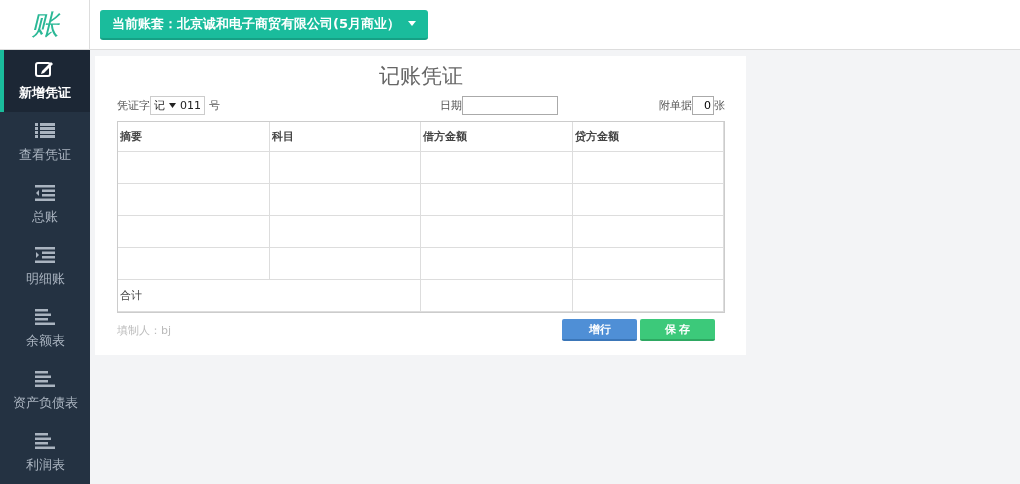 The width and height of the screenshot is (1020, 484). Describe the element at coordinates (421, 76) in the screenshot. I see `voucher-title: 记账凭证` at that location.